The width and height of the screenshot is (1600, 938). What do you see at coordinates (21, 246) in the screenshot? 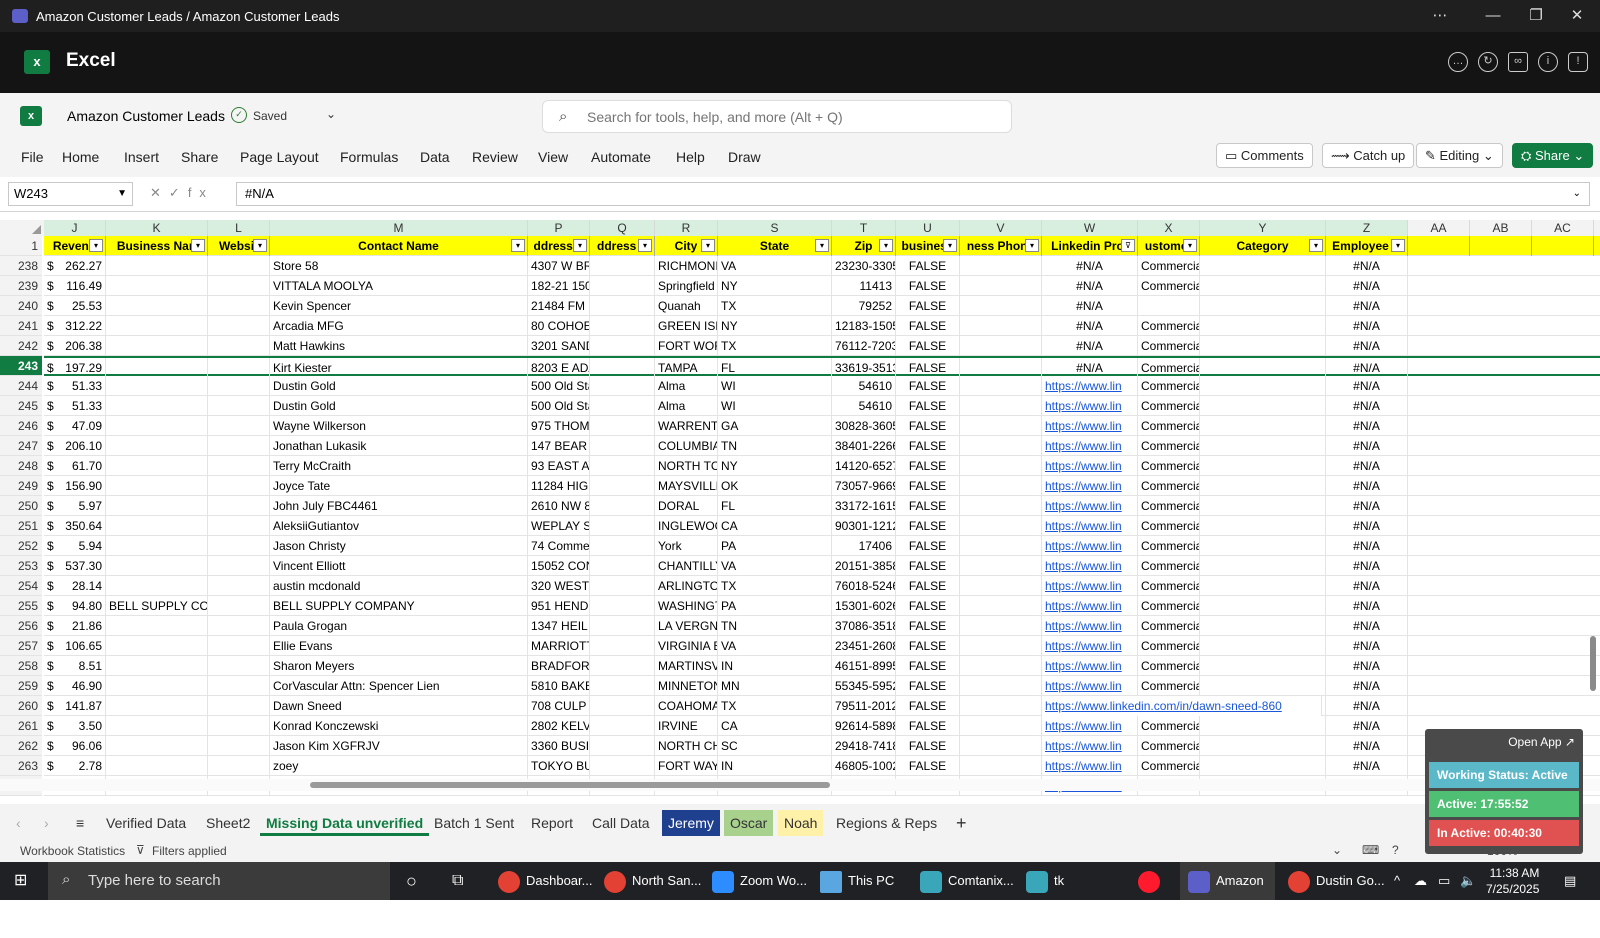
I see `row-header: 1` at bounding box center [21, 246].